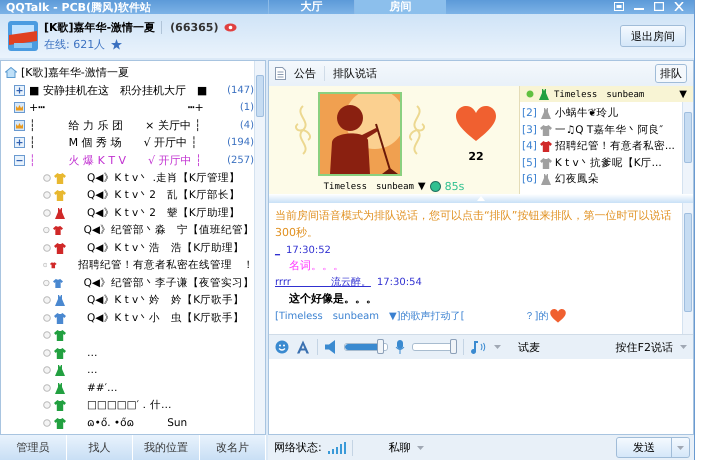 Image resolution: width=706 pixels, height=460 pixels. Describe the element at coordinates (435, 186) in the screenshot. I see `timer-icon` at that location.